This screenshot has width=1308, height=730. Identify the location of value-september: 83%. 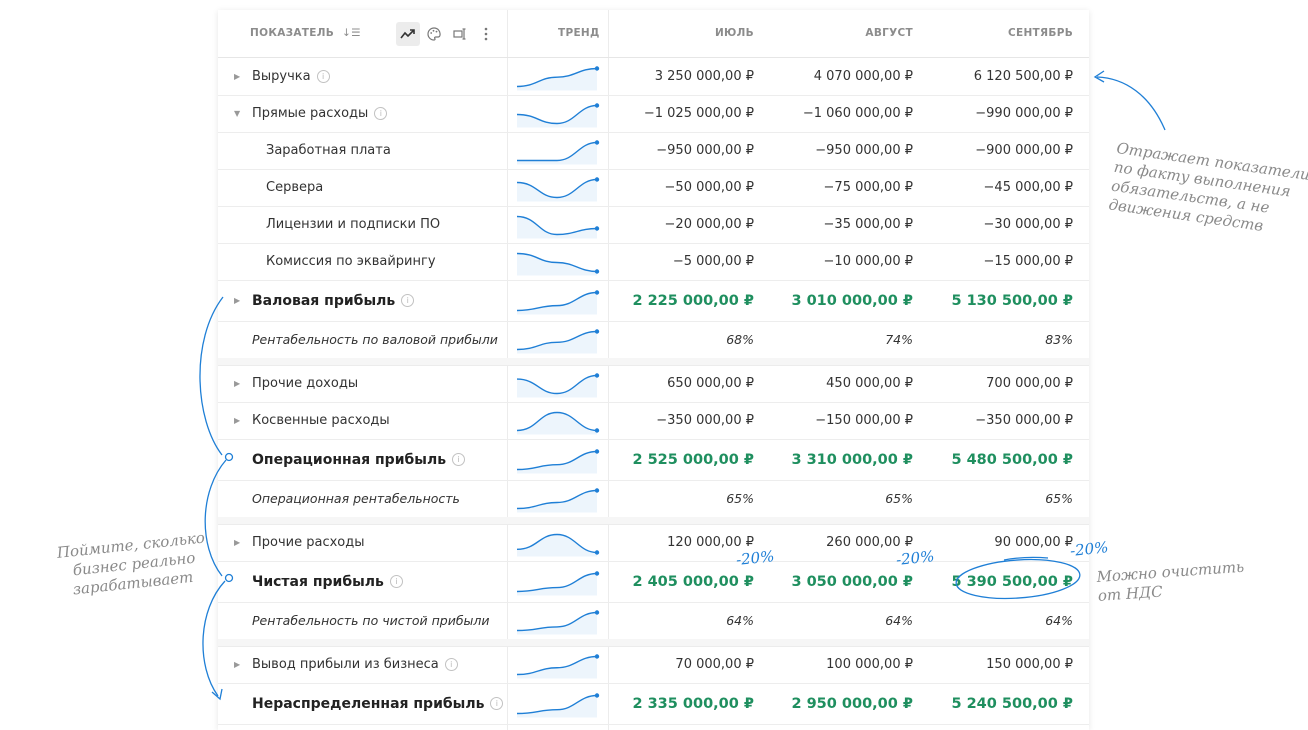
(998, 339).